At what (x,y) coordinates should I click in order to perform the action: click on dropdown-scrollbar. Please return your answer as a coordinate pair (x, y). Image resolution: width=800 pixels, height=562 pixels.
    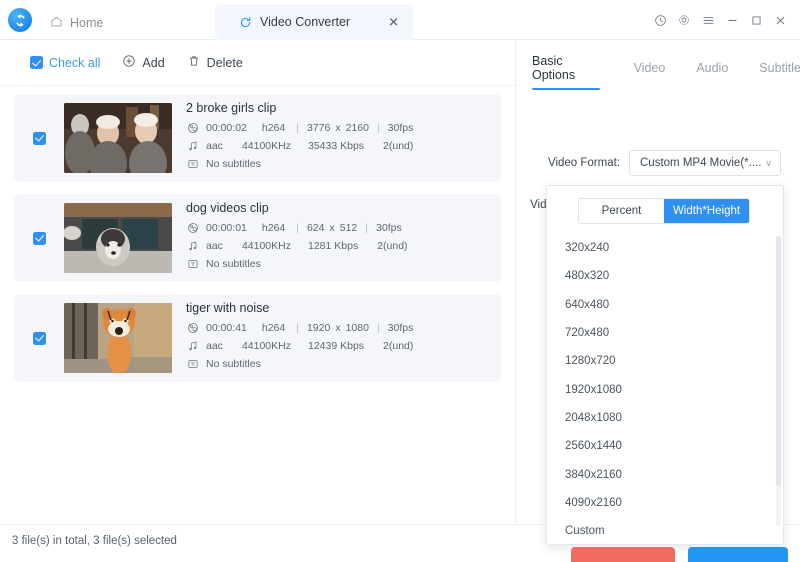
    Looking at the image, I should click on (778, 381).